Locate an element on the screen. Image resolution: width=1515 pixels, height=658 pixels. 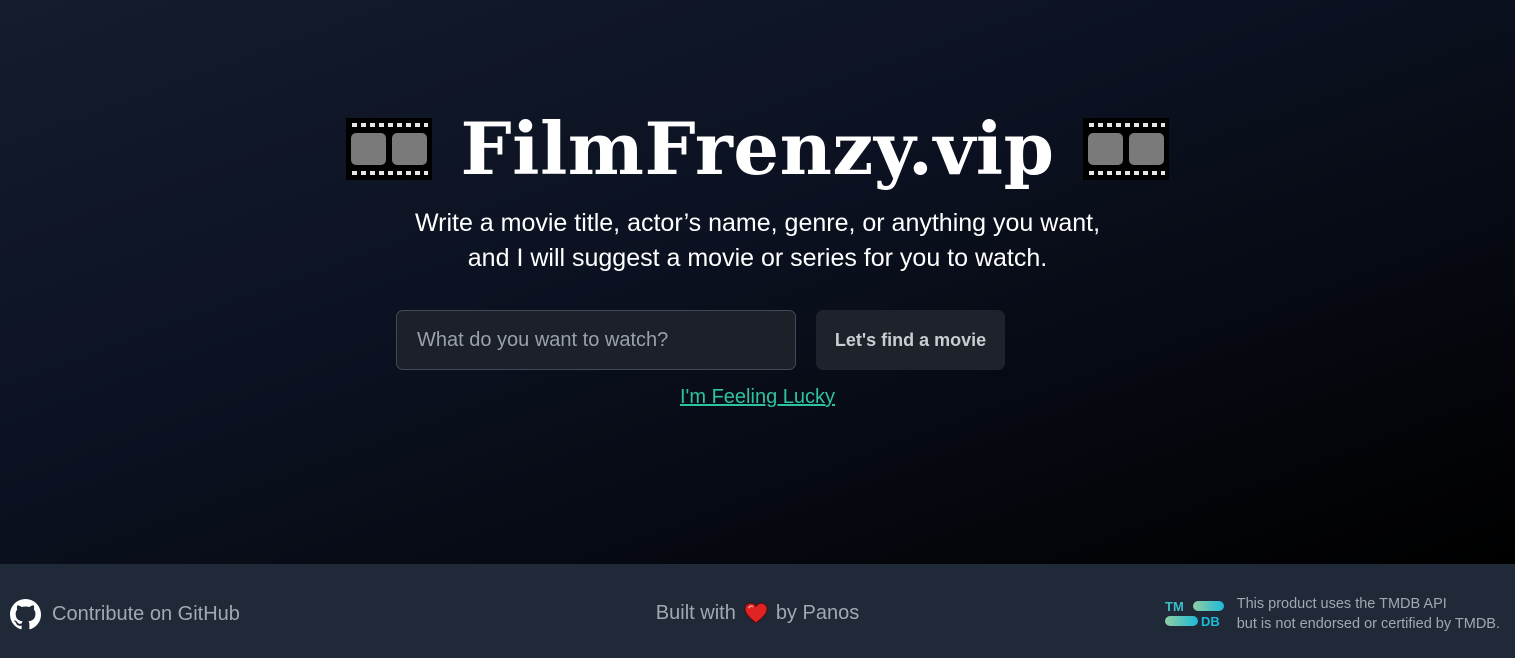
built-with-suffix: by Panos is located at coordinates (817, 613).